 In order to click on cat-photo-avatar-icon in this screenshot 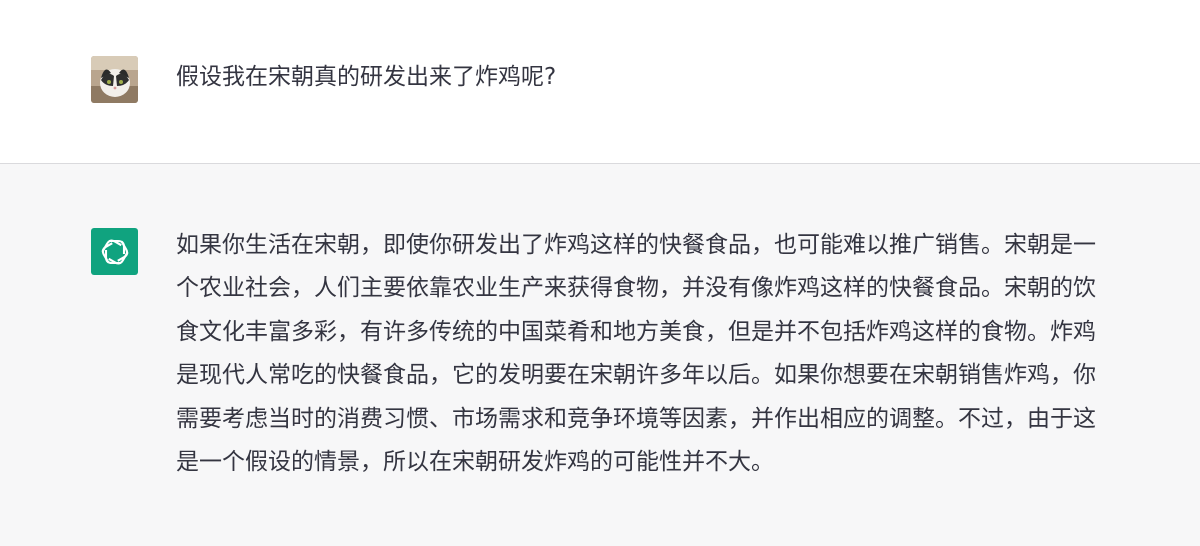, I will do `click(114, 79)`.